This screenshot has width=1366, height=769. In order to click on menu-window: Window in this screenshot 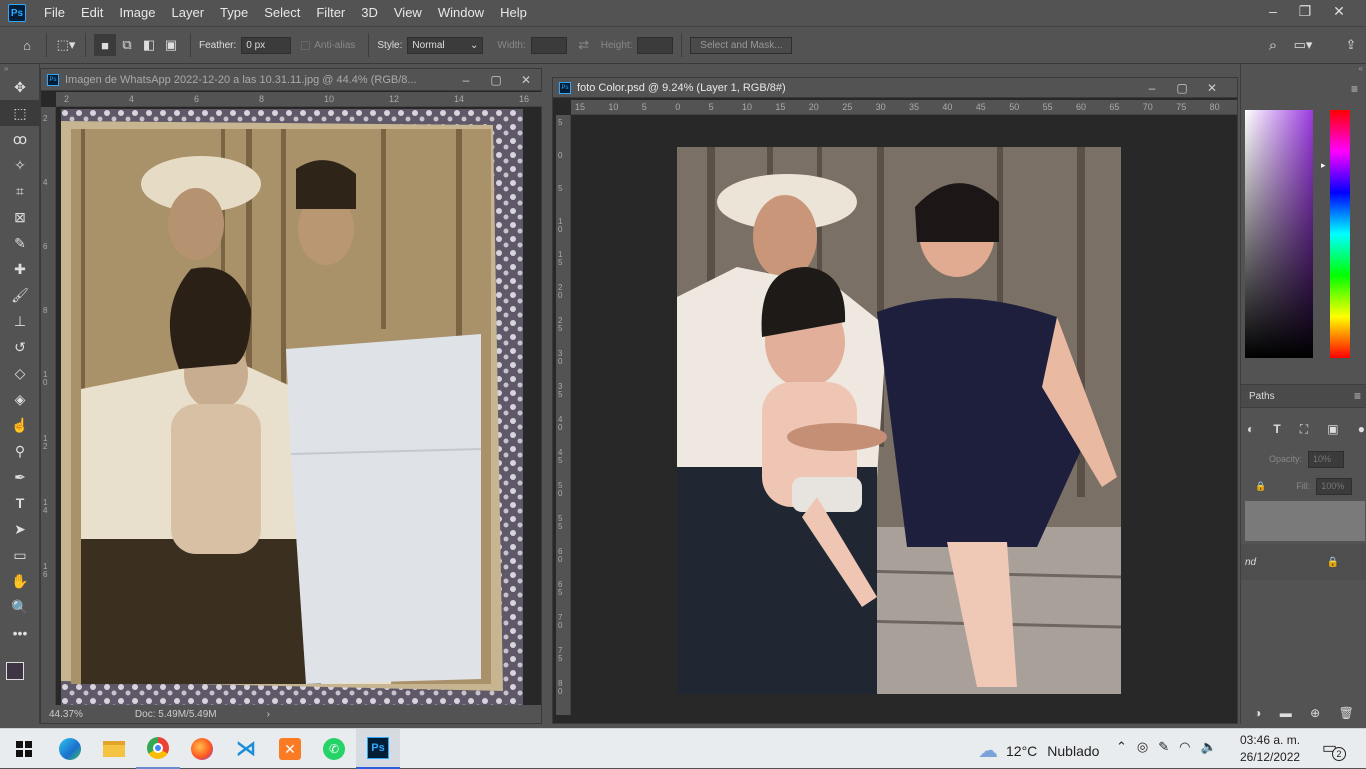, I will do `click(461, 13)`.